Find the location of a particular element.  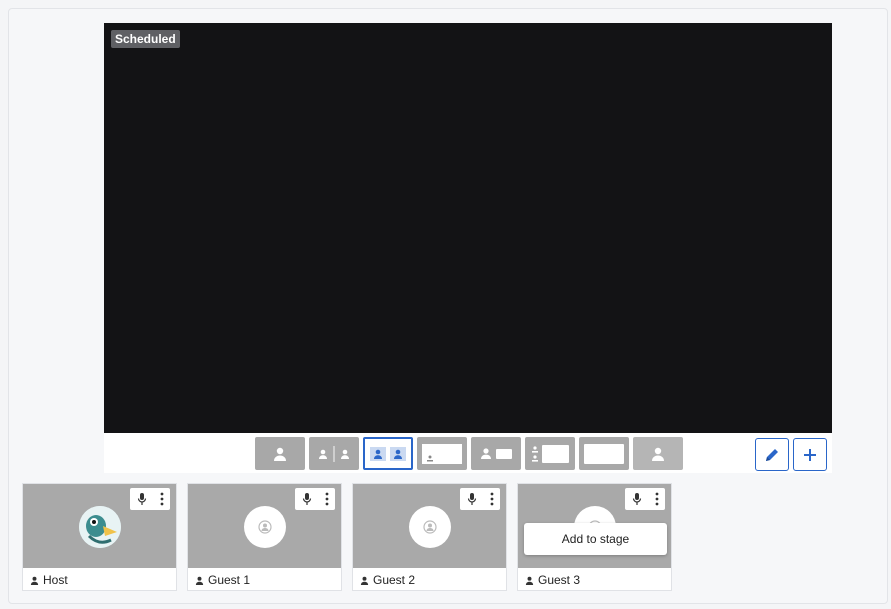

participant-card-guest-1: Guest 1 is located at coordinates (264, 537).